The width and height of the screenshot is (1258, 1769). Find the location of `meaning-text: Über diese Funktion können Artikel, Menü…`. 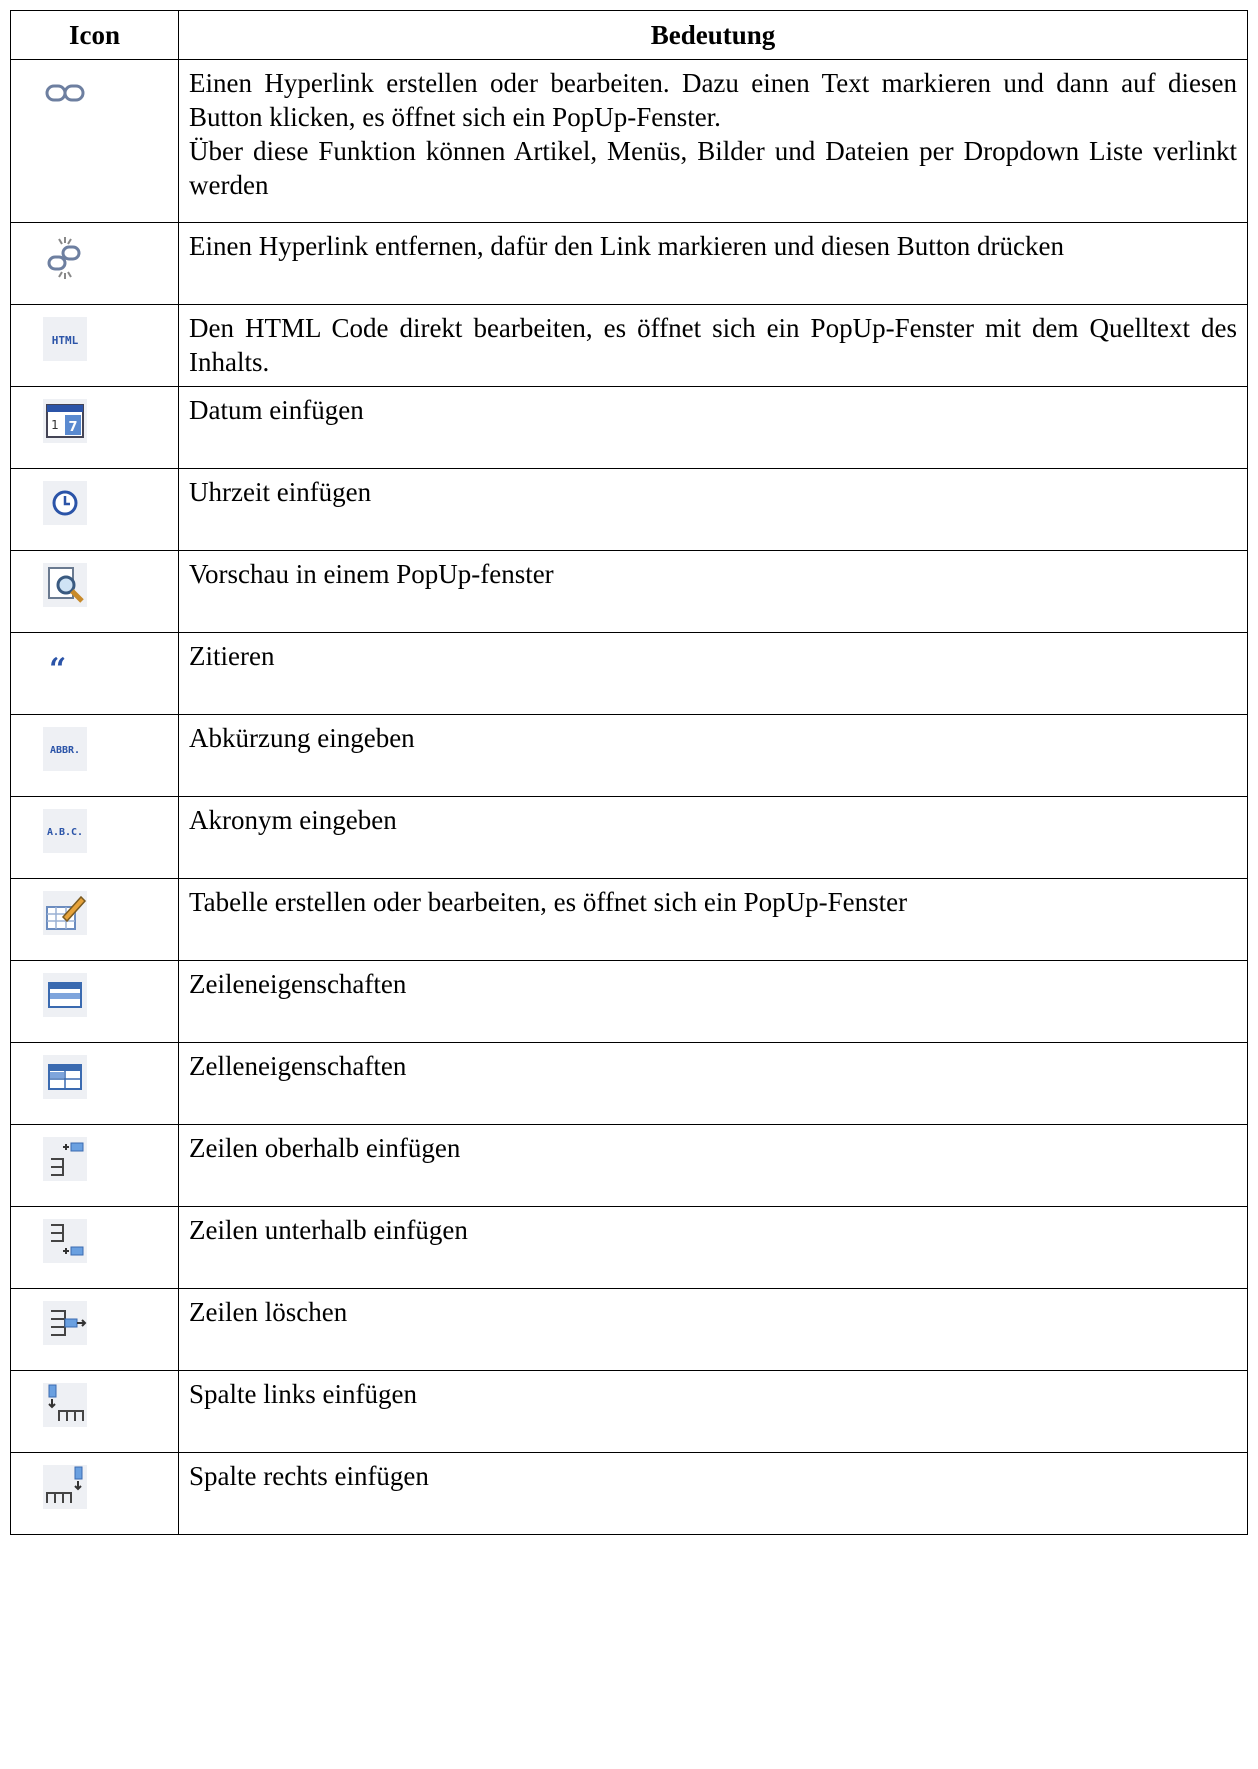

meaning-text: Über diese Funktion können Artikel, Menü… is located at coordinates (713, 168).